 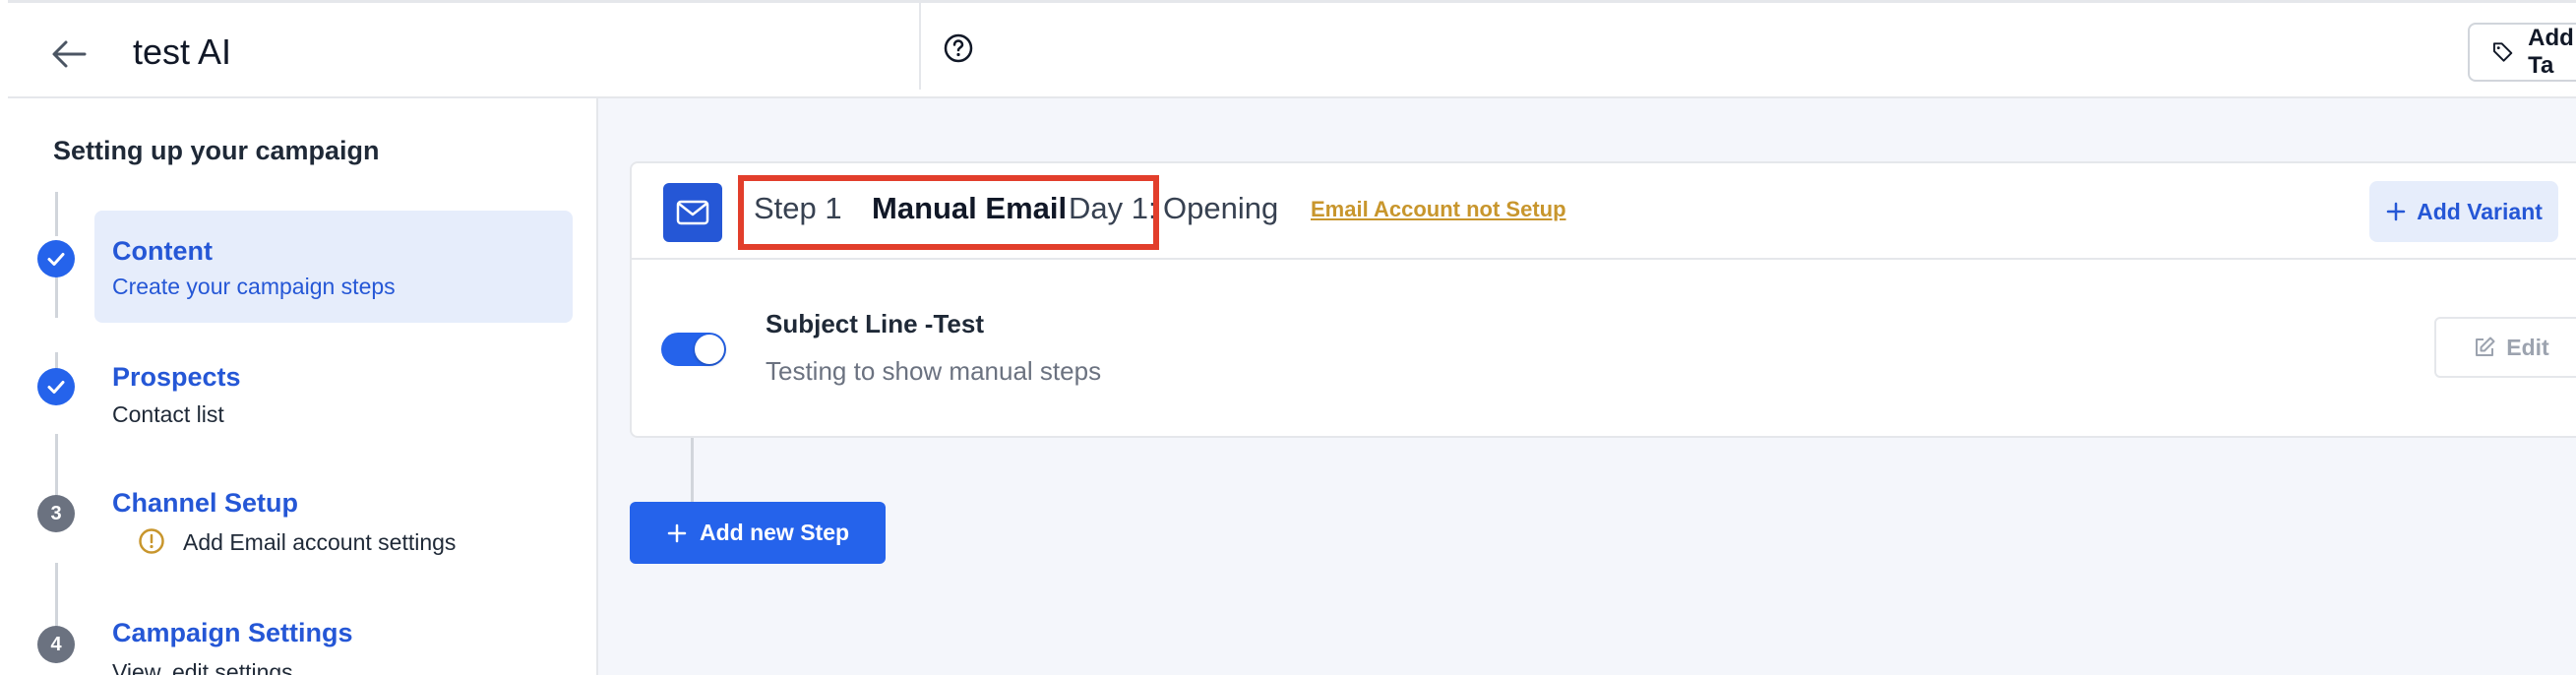 I want to click on sidebar-item-sublabel: Contact list, so click(x=168, y=414).